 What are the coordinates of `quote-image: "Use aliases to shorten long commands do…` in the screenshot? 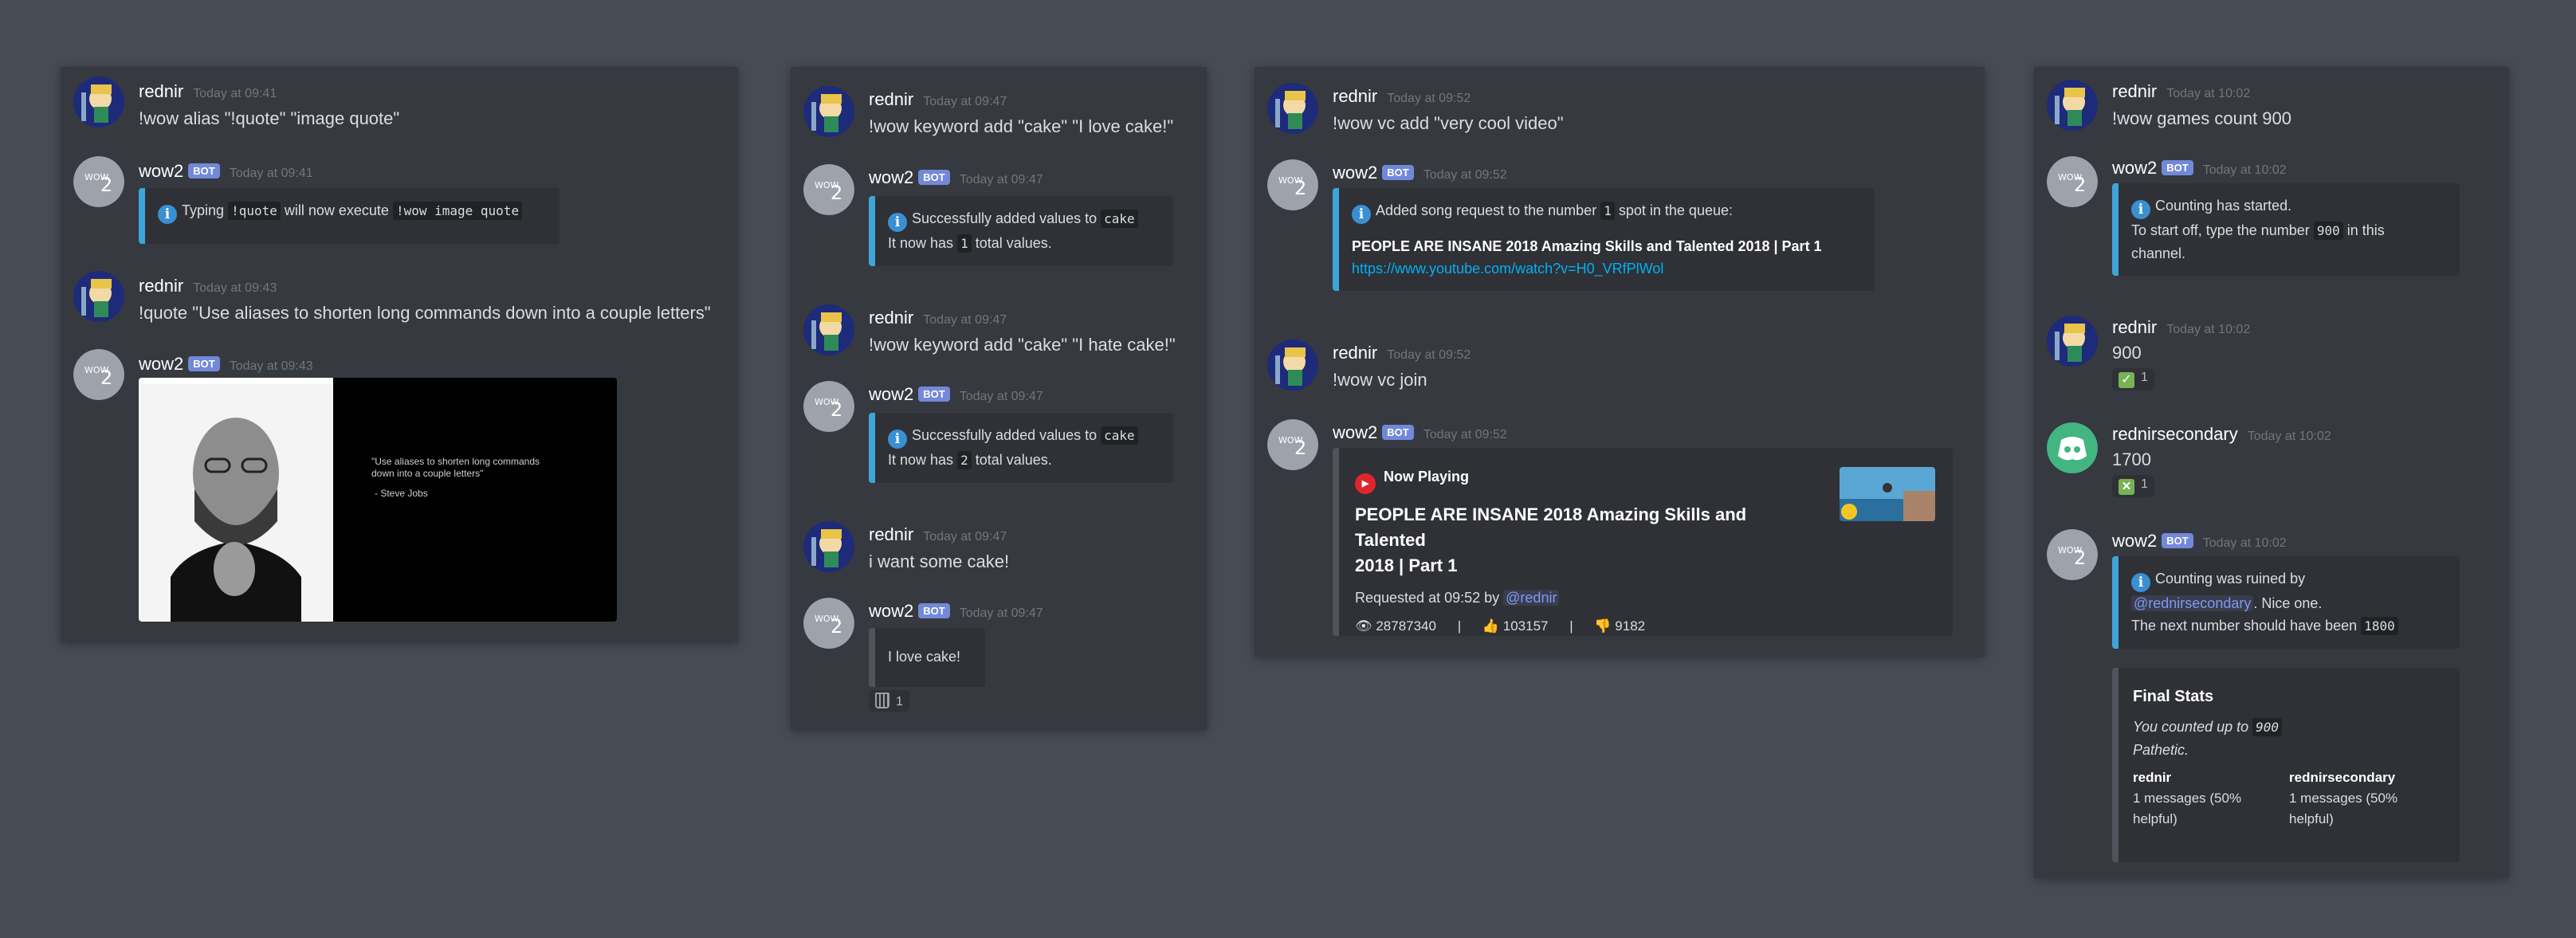 It's located at (378, 500).